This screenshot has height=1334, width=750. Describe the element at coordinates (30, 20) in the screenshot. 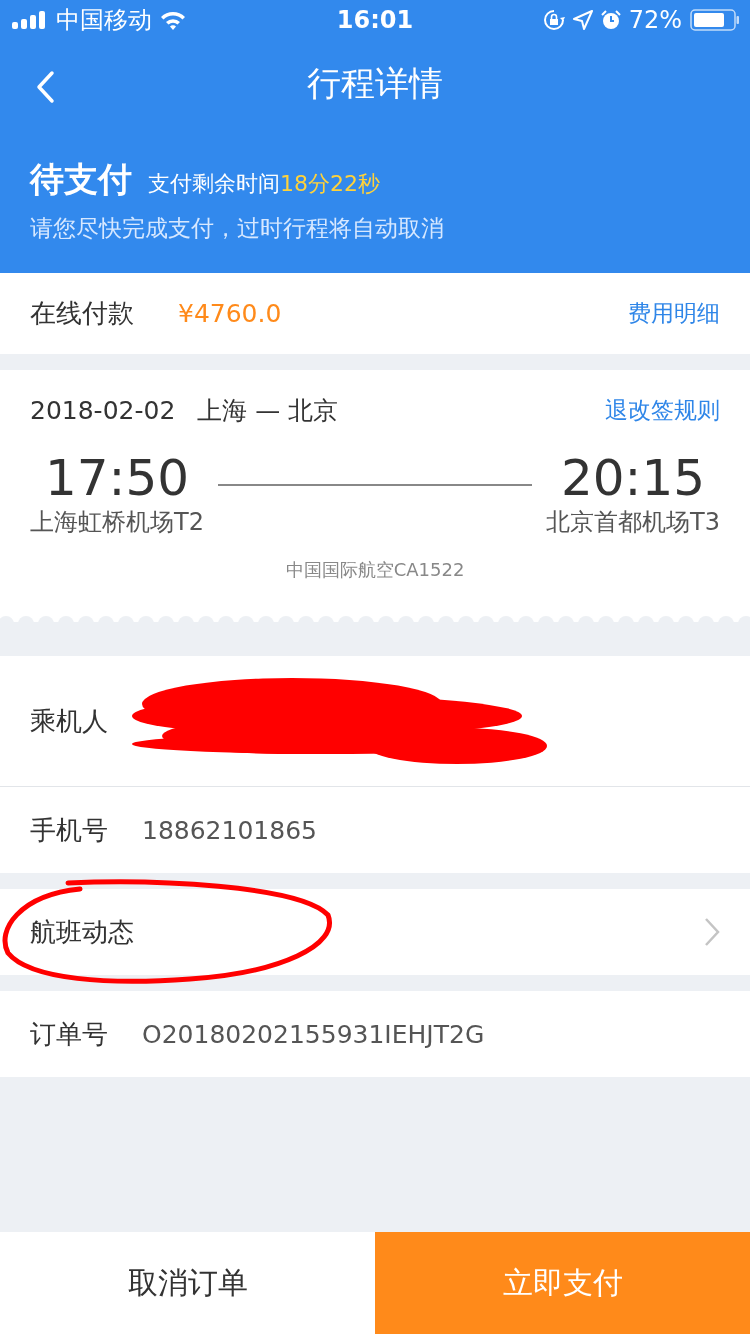

I see `signal-icon` at that location.